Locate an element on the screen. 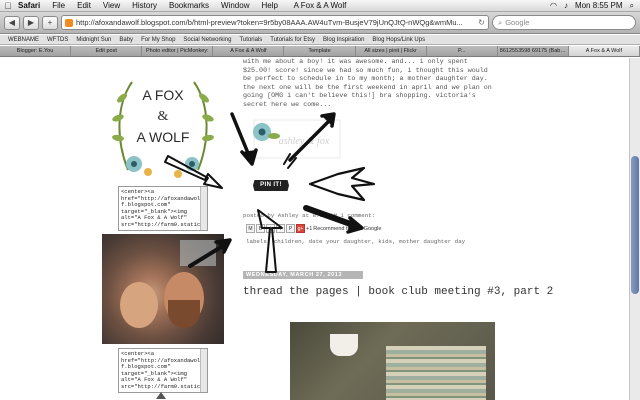 This screenshot has width=640, height=400. logo-line-2: & is located at coordinates (163, 116).